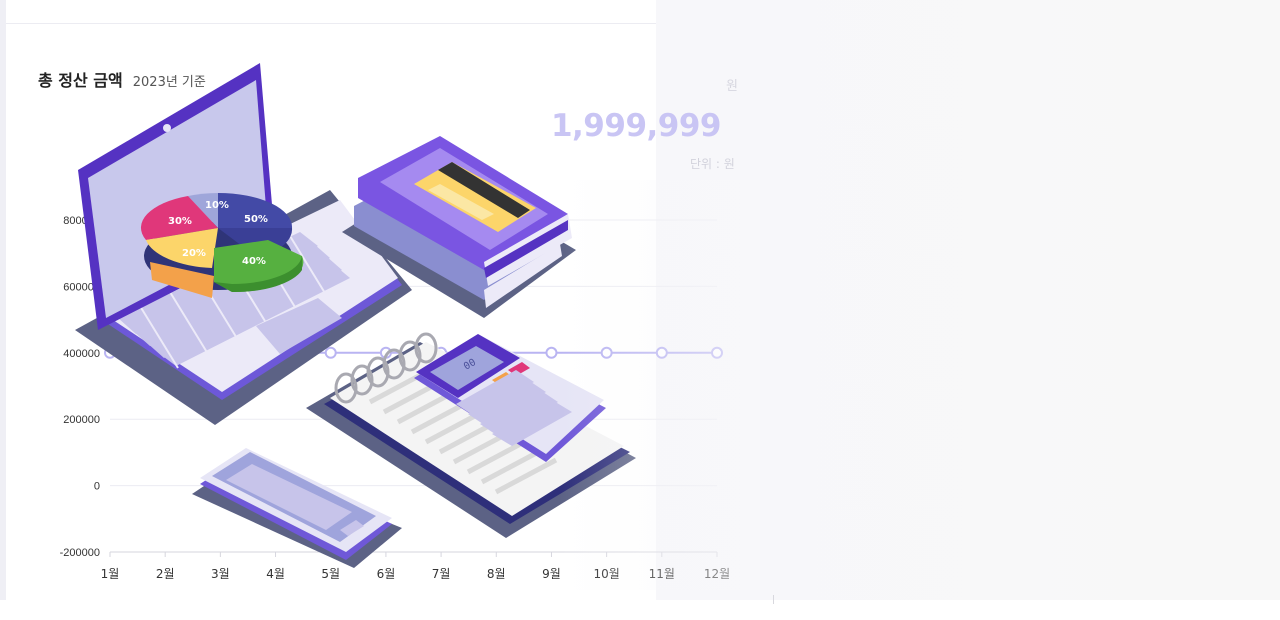 The width and height of the screenshot is (1280, 620). Describe the element at coordinates (636, 126) in the screenshot. I see `total-amount: 1,999,999` at that location.